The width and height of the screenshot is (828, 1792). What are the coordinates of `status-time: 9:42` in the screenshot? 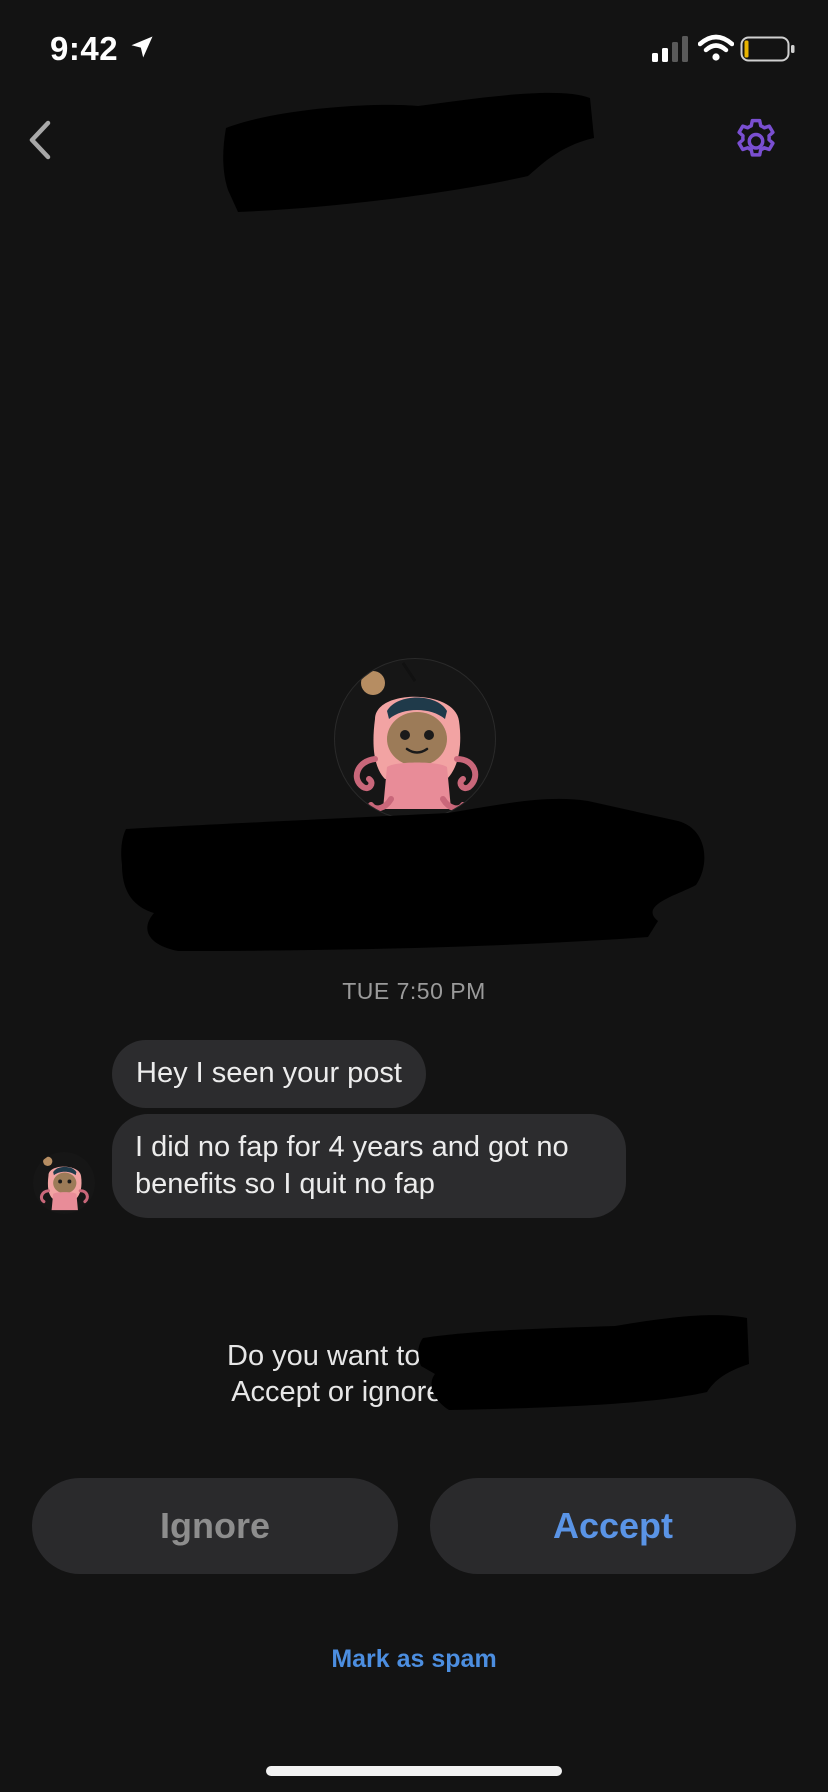 It's located at (84, 48).